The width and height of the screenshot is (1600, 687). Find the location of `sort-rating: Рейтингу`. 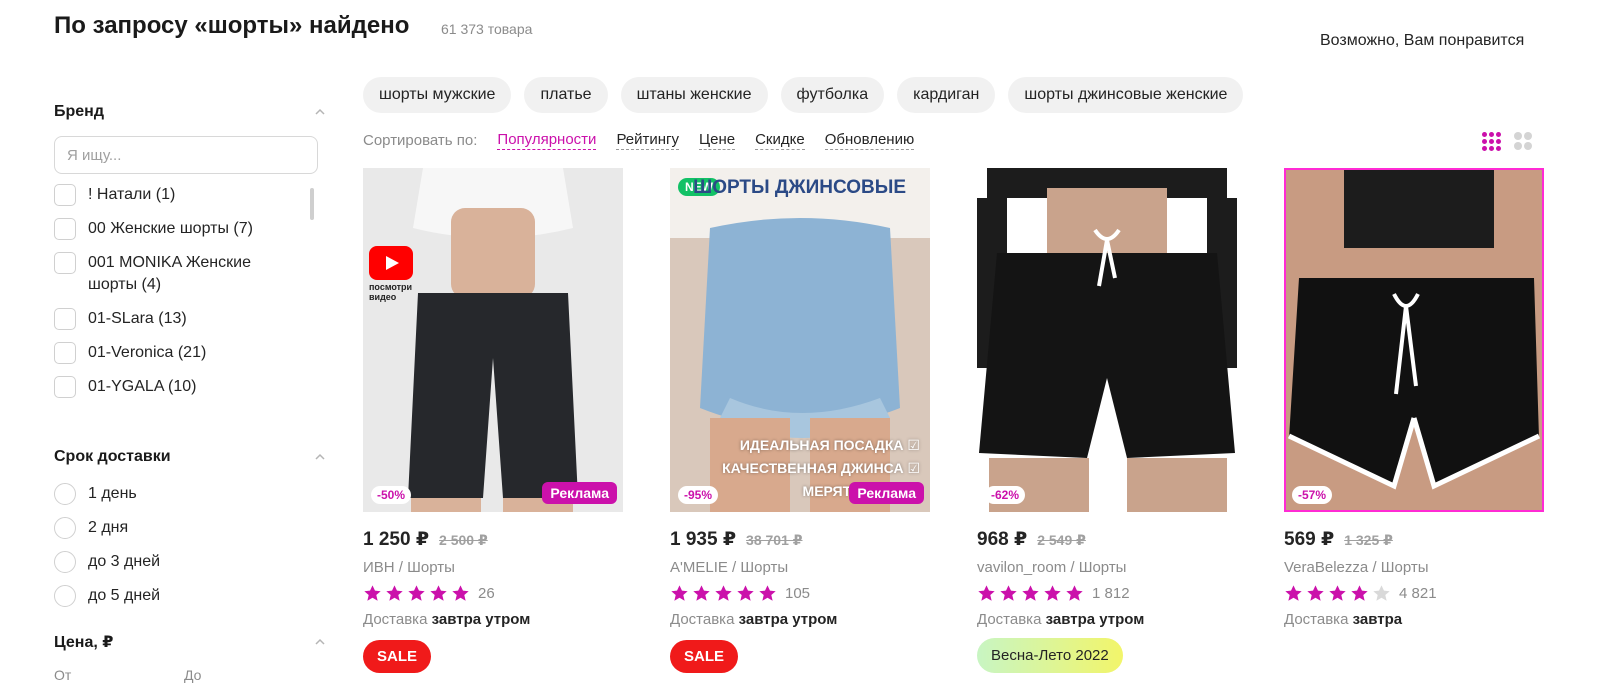

sort-rating: Рейтингу is located at coordinates (648, 140).